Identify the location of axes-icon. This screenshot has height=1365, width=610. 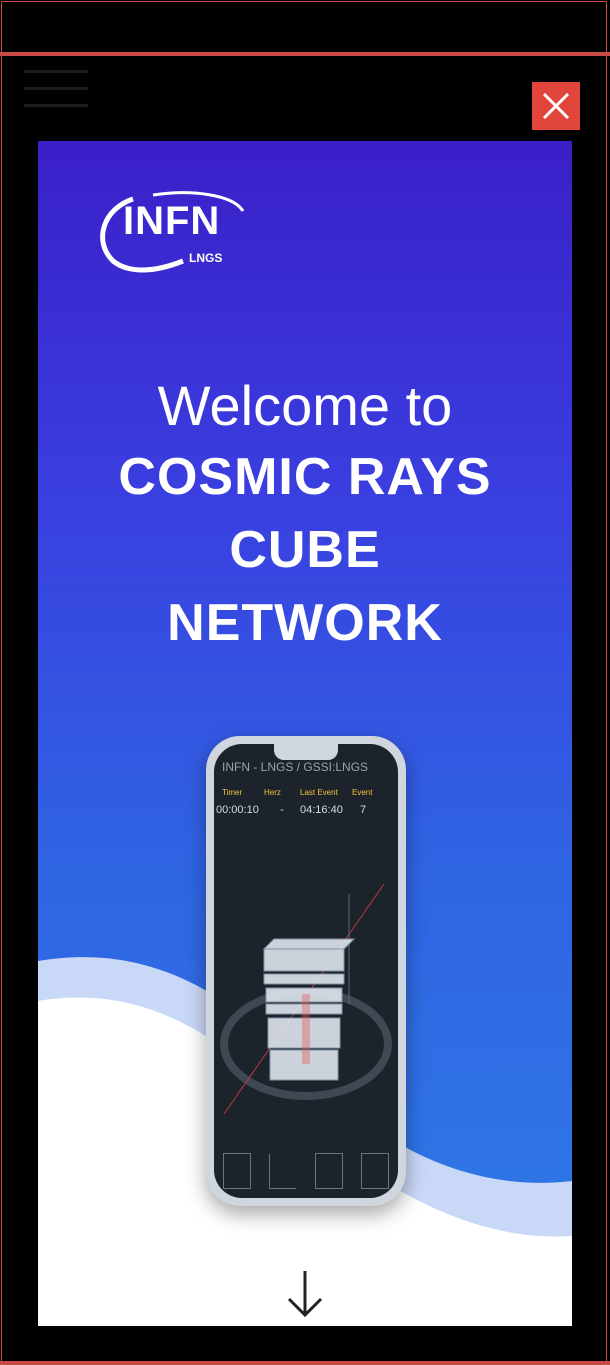
(283, 1171).